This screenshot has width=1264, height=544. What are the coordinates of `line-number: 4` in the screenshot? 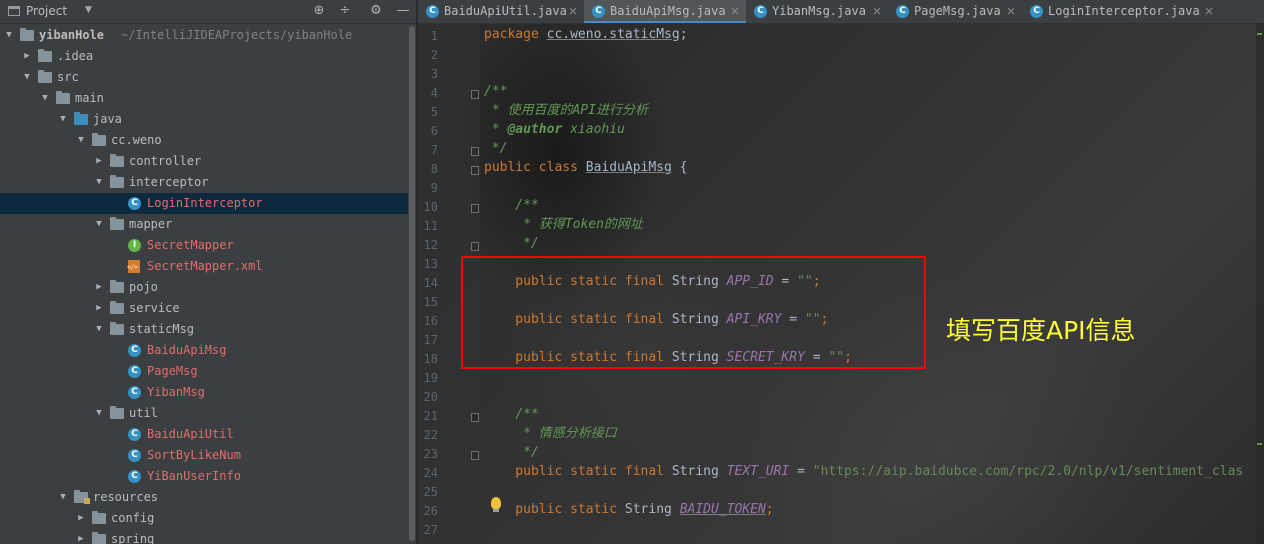 It's located at (434, 93).